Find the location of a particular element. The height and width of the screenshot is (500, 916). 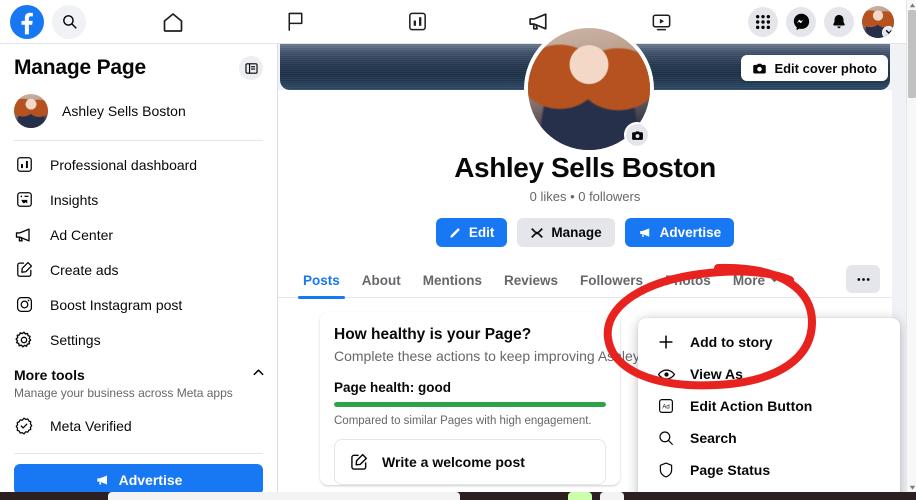

menu-item-edit-action-button: Ad Edit Action Button is located at coordinates (769, 406).